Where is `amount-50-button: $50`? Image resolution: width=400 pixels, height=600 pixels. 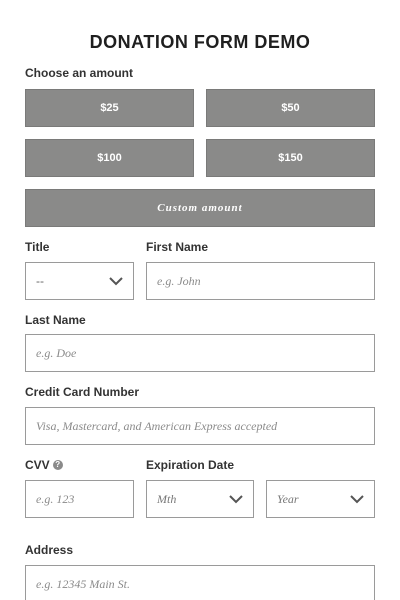 amount-50-button: $50 is located at coordinates (290, 108).